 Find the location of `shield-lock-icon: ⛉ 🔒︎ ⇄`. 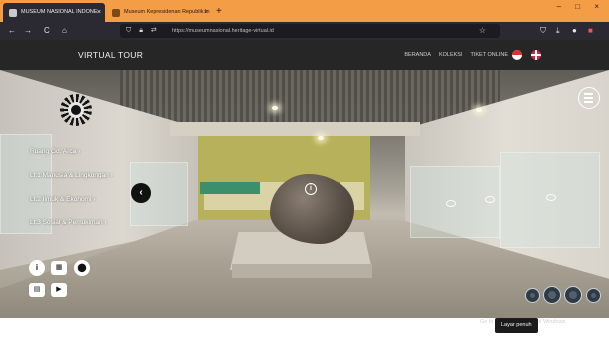

shield-lock-icon: ⛉ 🔒︎ ⇄ is located at coordinates (143, 30).